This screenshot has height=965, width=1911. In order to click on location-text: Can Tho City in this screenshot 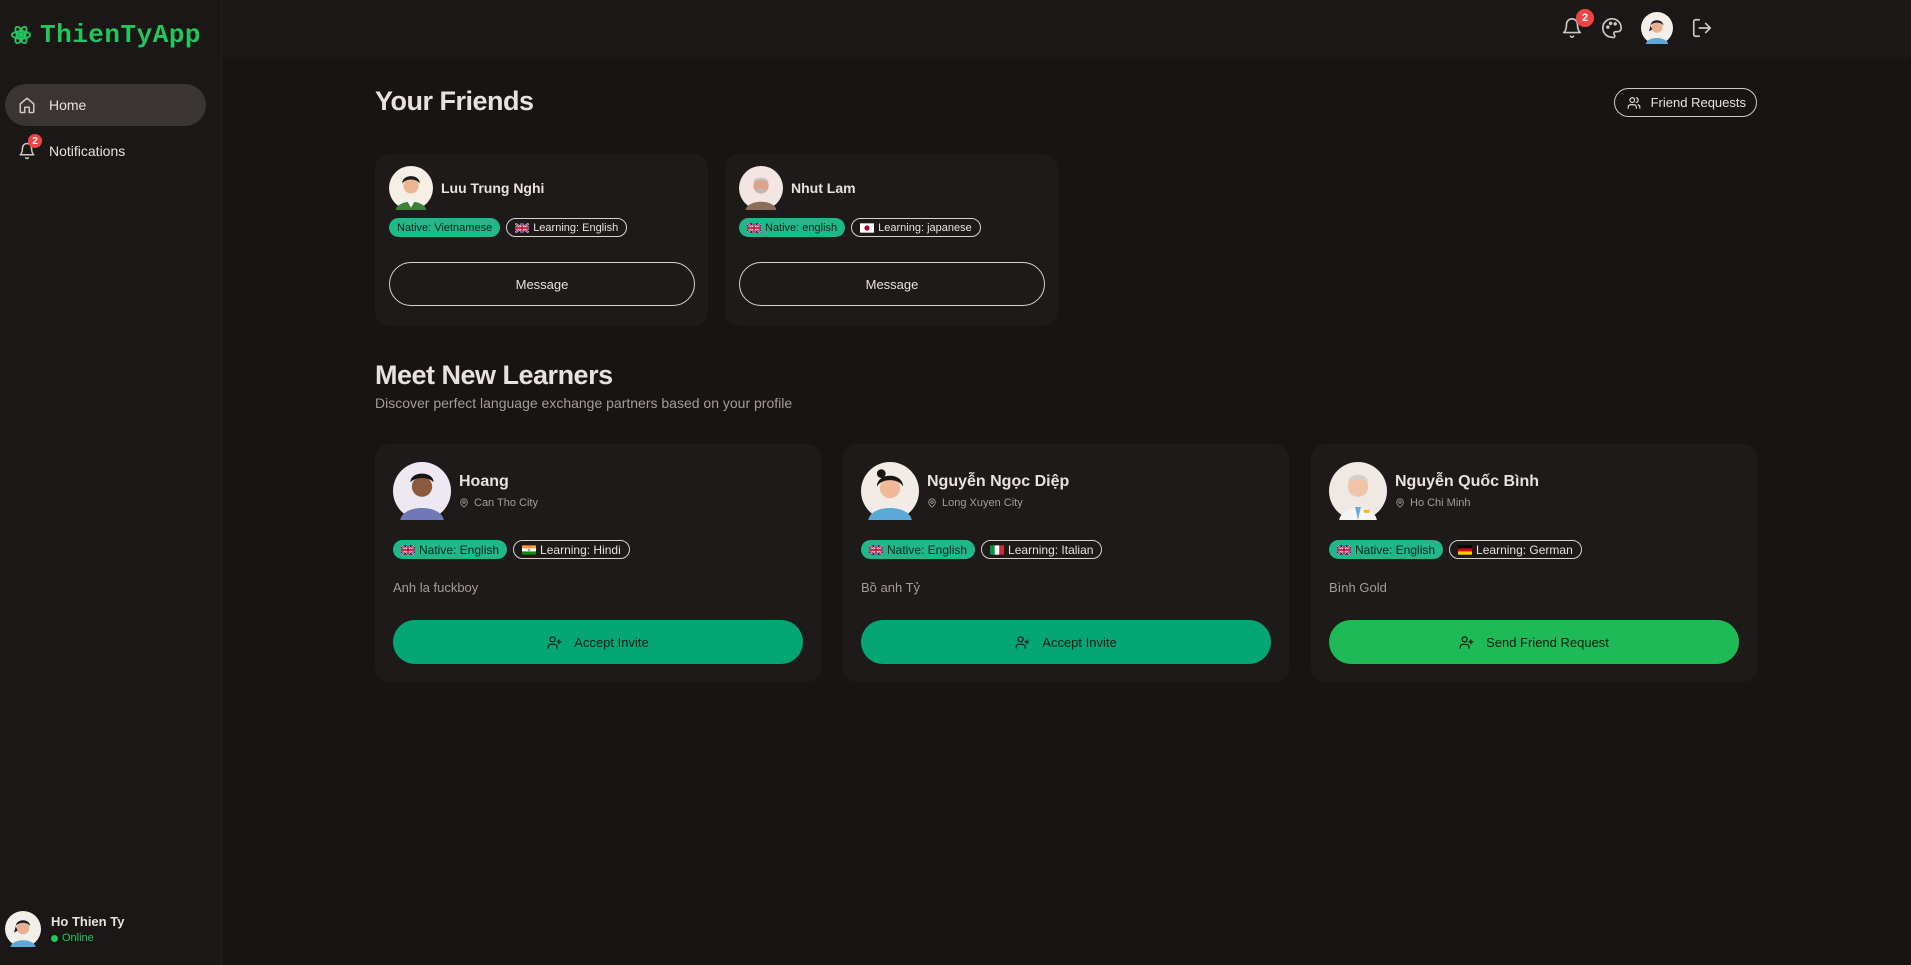, I will do `click(506, 503)`.